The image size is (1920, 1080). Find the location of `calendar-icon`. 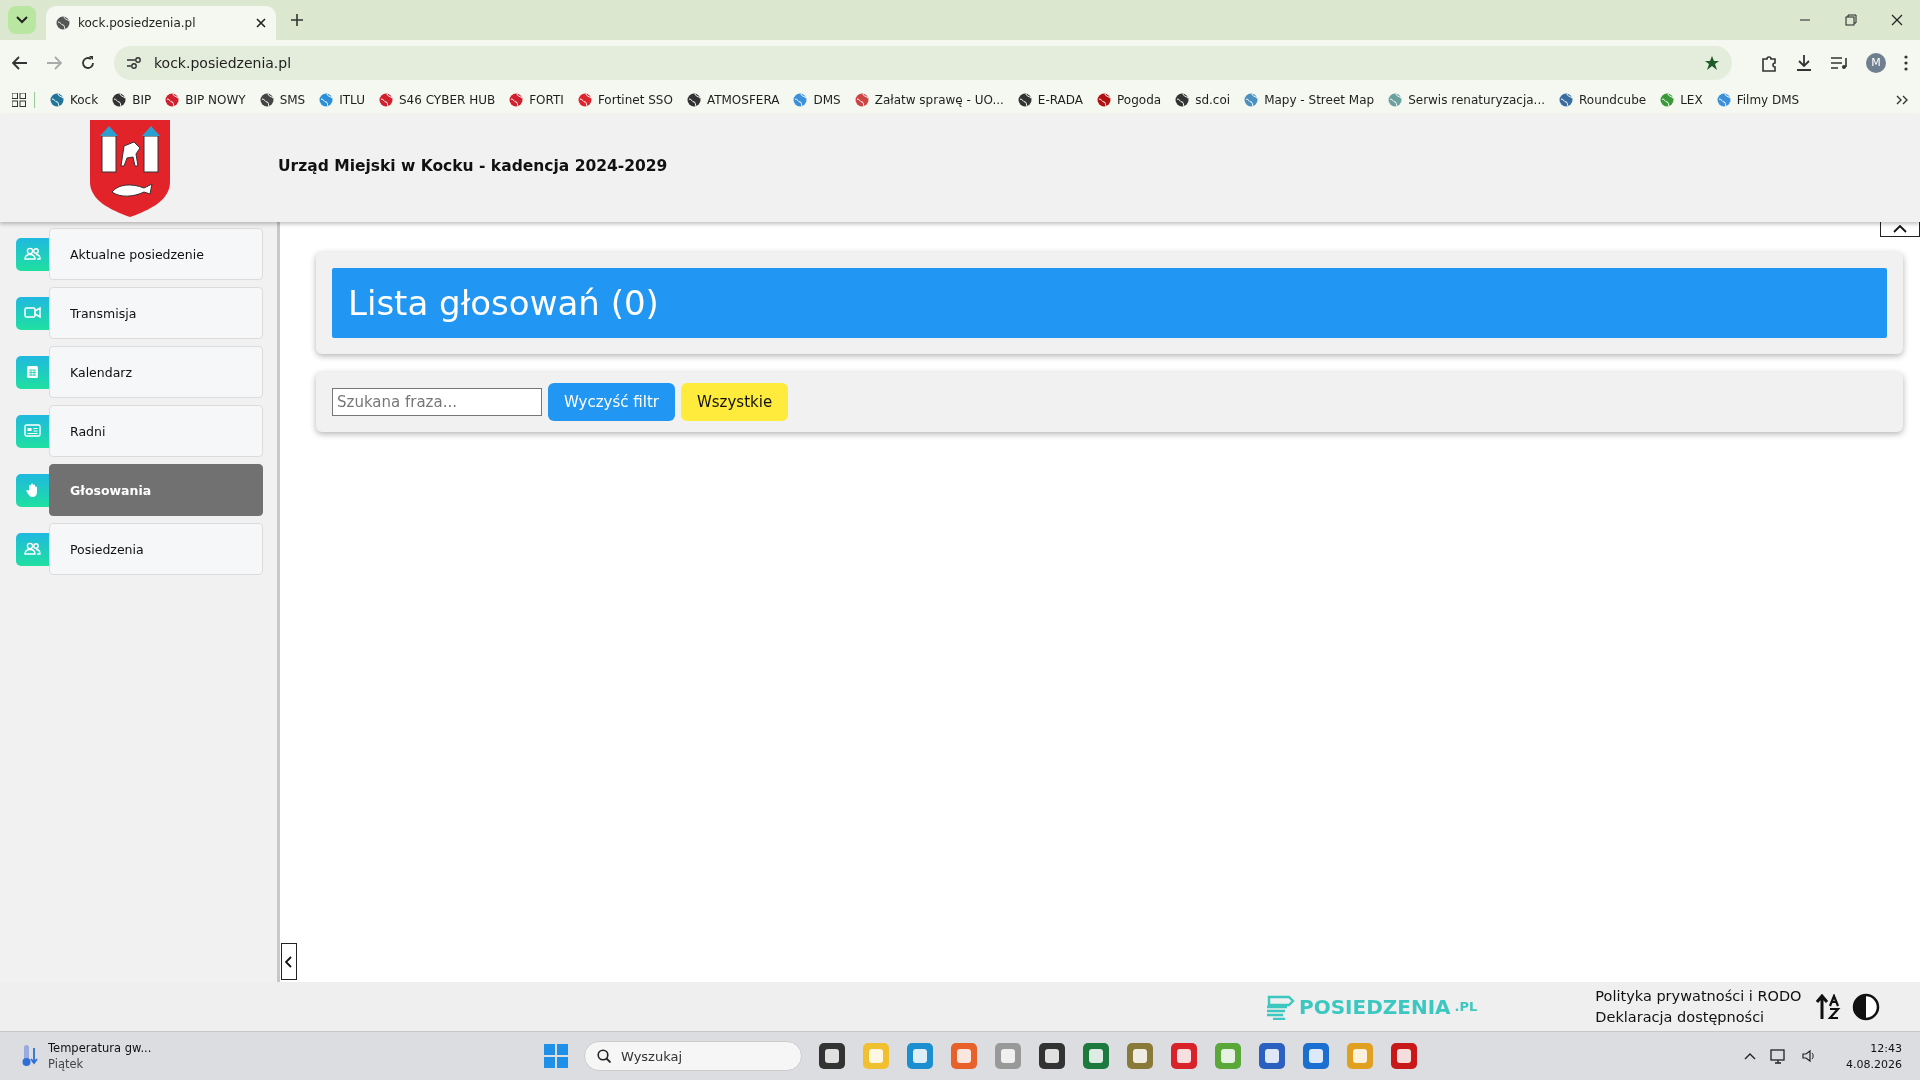

calendar-icon is located at coordinates (32, 372).